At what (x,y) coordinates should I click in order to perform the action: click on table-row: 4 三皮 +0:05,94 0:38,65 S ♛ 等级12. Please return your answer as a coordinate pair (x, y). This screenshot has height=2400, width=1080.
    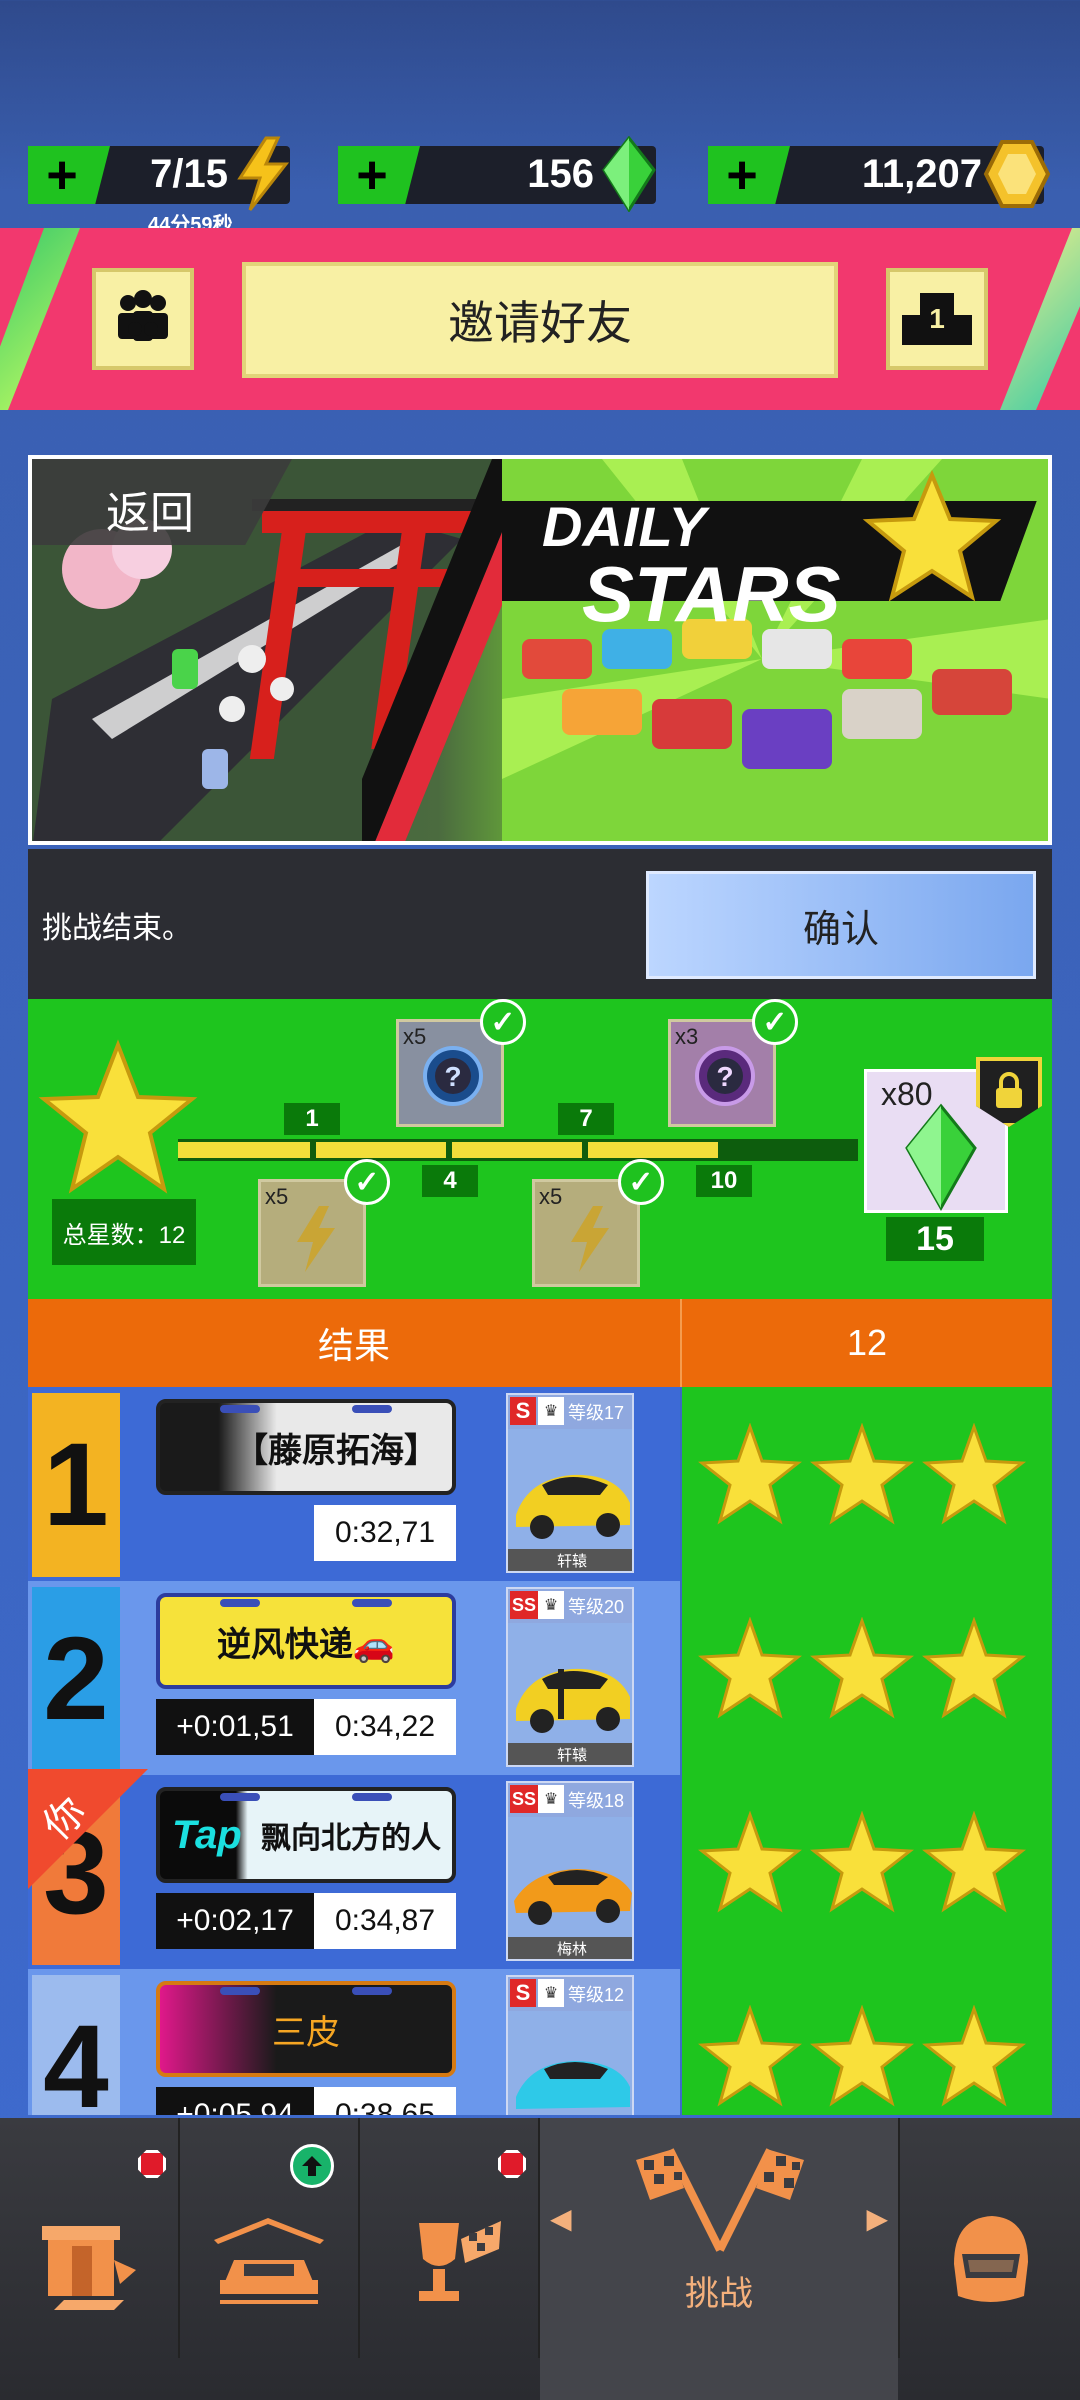
    Looking at the image, I should click on (540, 2042).